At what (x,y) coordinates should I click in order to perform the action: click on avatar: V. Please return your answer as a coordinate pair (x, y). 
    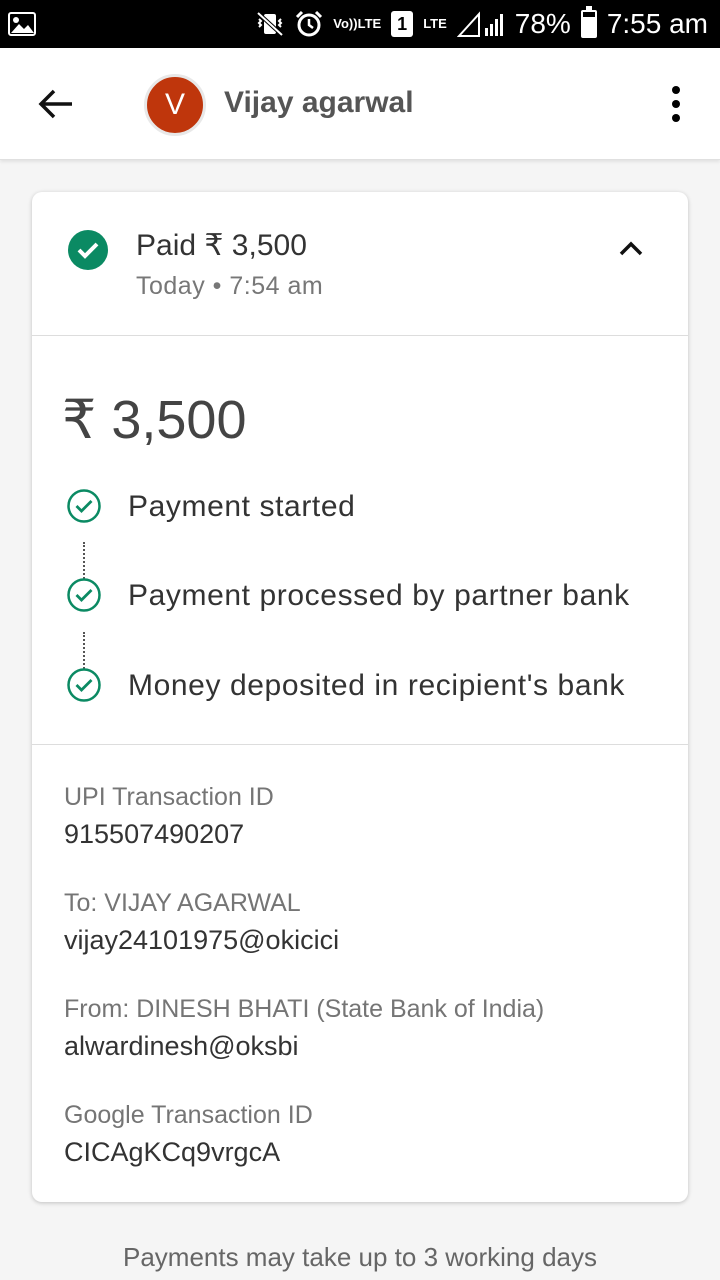
    Looking at the image, I should click on (175, 105).